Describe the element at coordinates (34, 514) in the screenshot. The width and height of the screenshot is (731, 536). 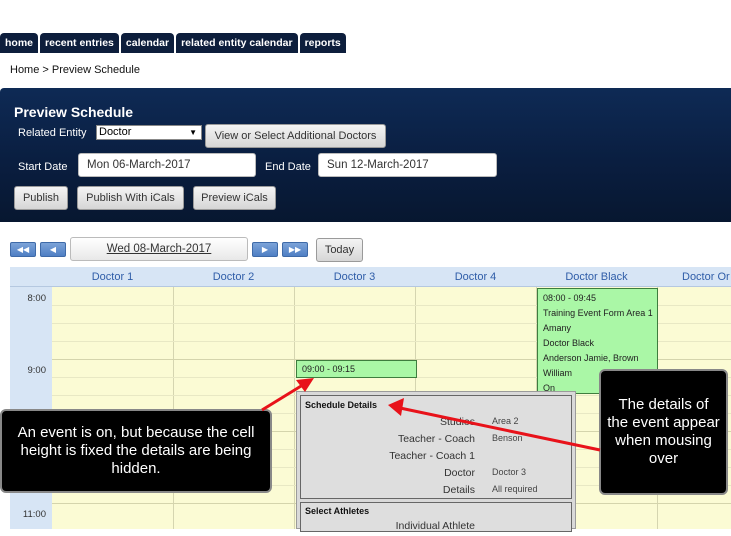
I see `time-label-11: 11:00` at that location.